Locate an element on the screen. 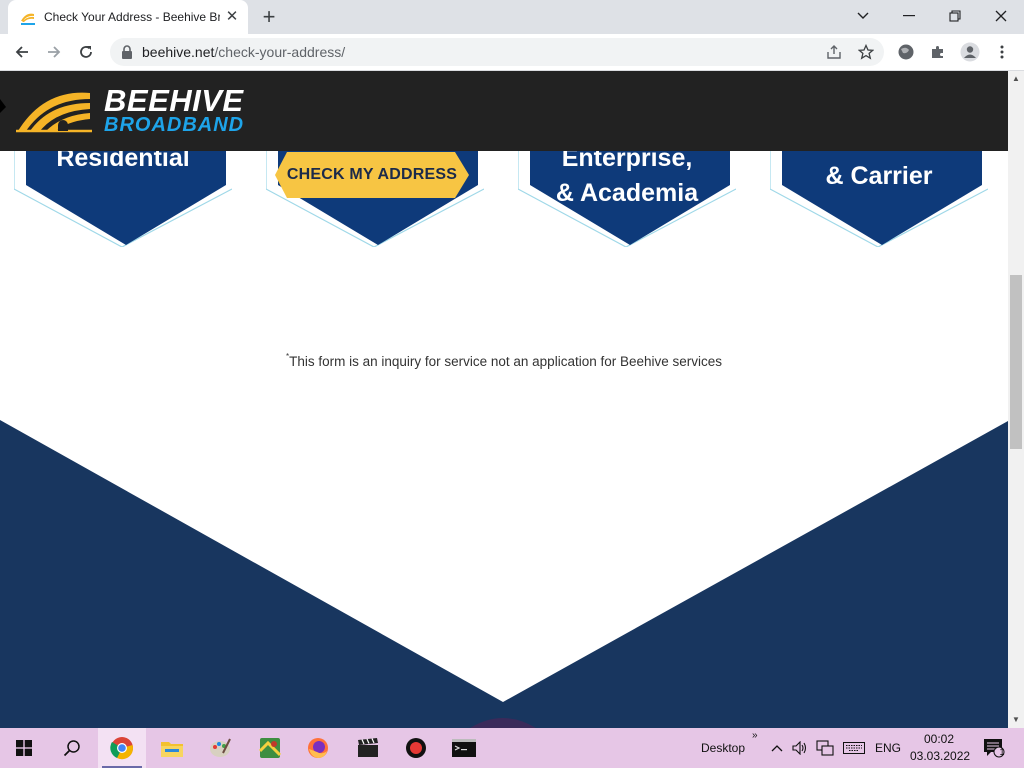 This screenshot has width=1024, height=768. close-window-icon is located at coordinates (1001, 16).